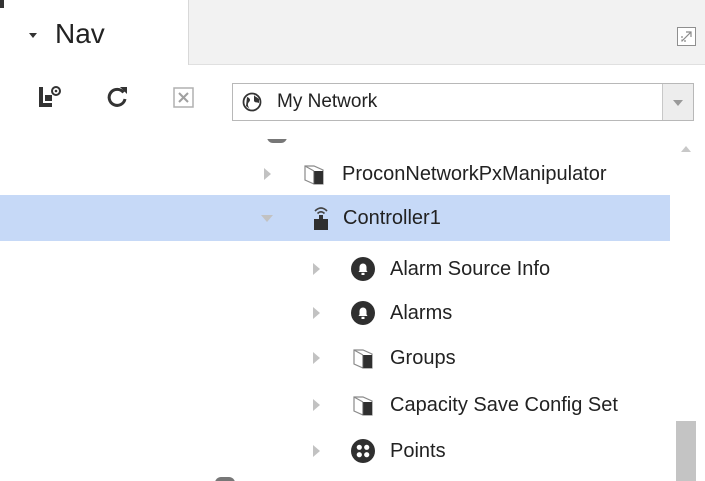 The image size is (705, 481). What do you see at coordinates (418, 451) in the screenshot?
I see `tree-item-label: Points` at bounding box center [418, 451].